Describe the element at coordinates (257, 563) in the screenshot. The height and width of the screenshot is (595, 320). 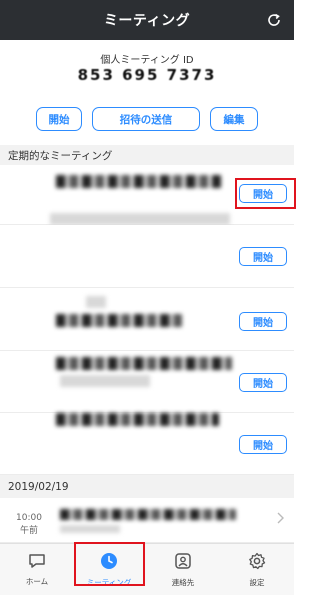
I see `gear-icon` at that location.